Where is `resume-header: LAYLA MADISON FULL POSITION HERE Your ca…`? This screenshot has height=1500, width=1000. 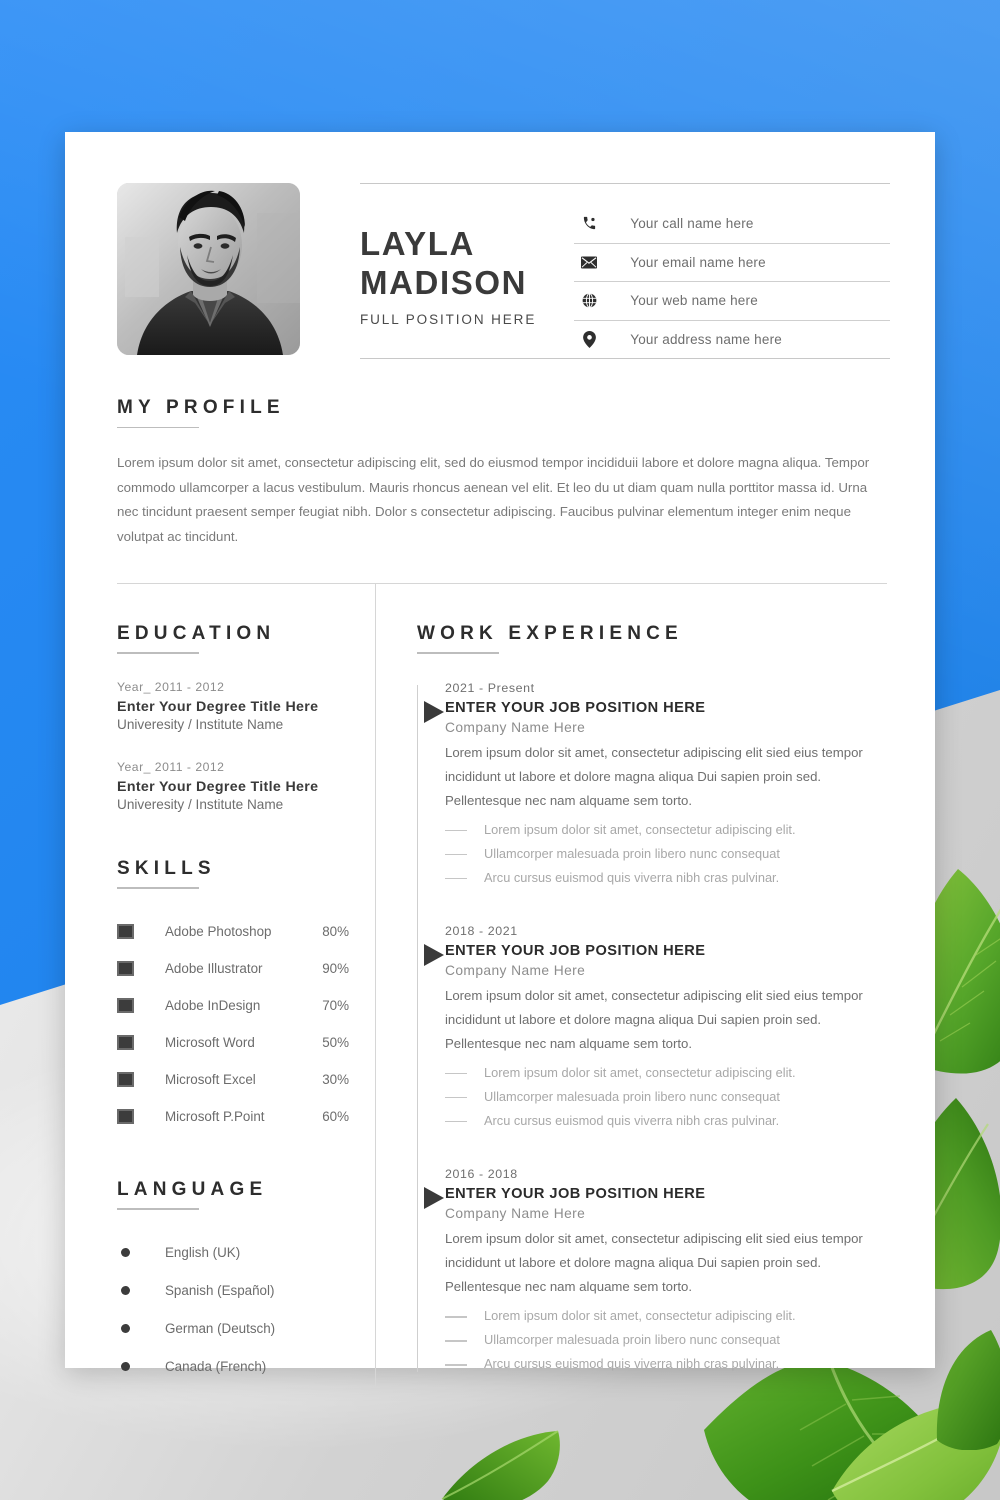
resume-header: LAYLA MADISON FULL POSITION HERE Your ca… is located at coordinates (500, 245).